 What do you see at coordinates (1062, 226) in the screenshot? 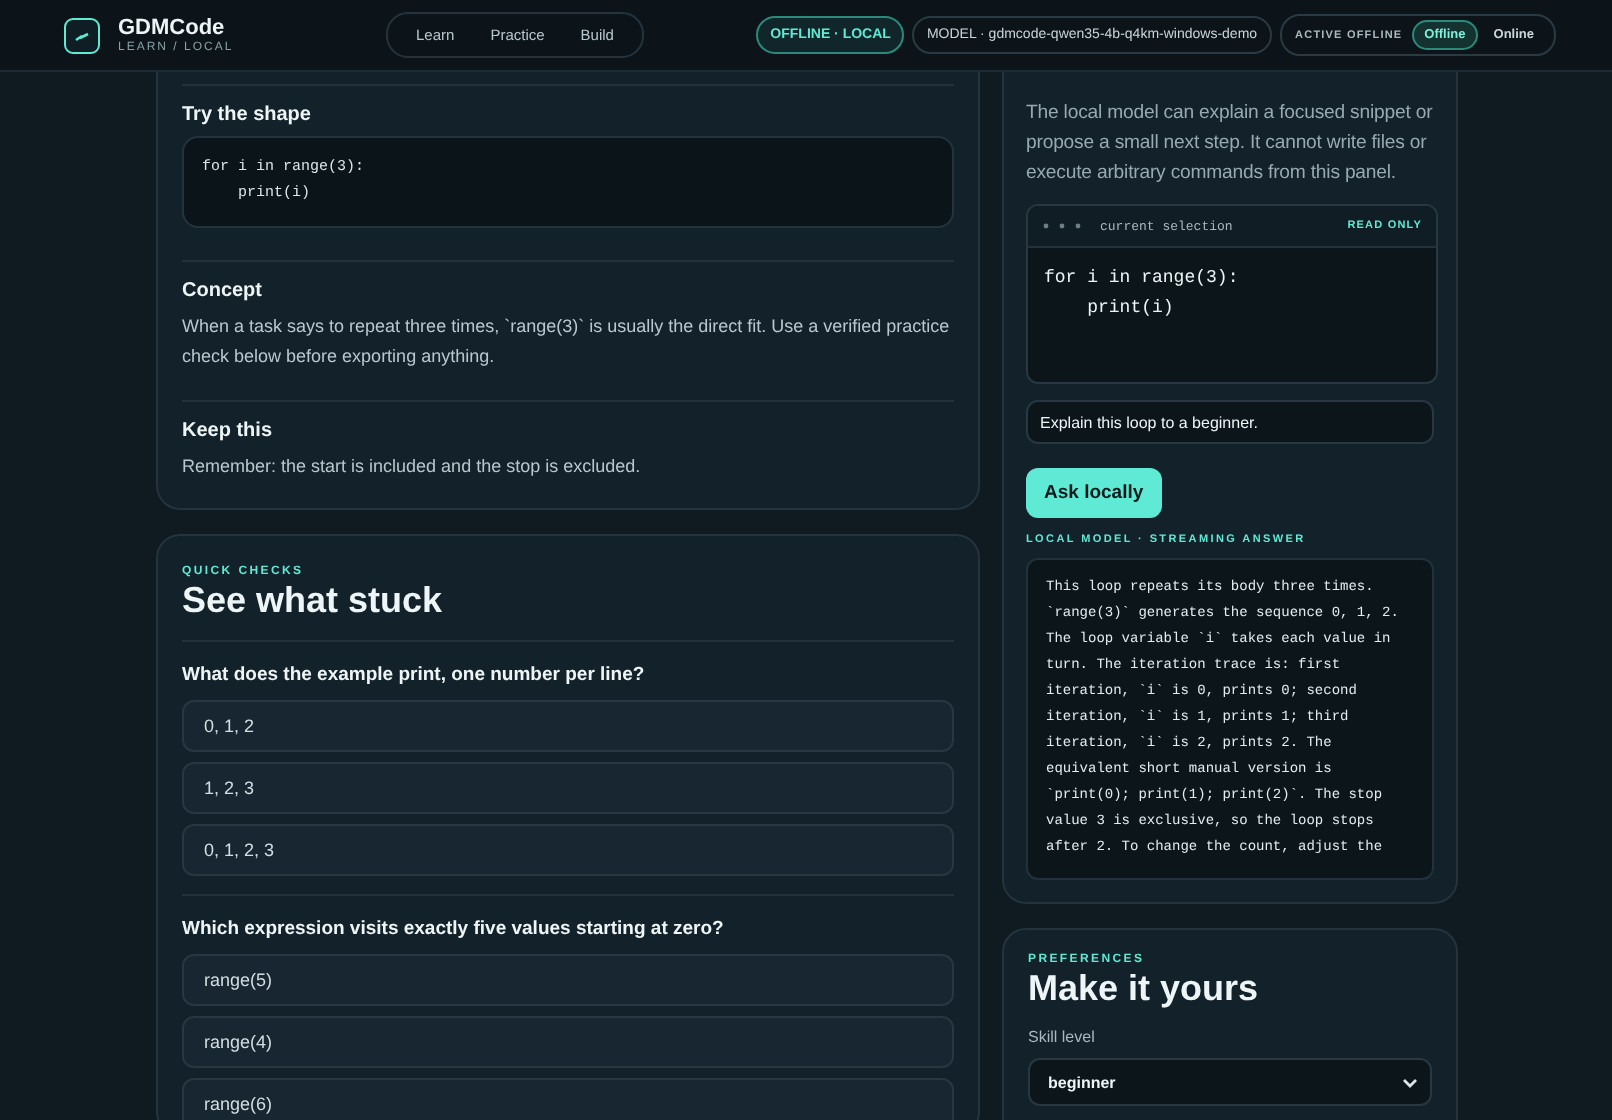
I see `window-dots-icon` at bounding box center [1062, 226].